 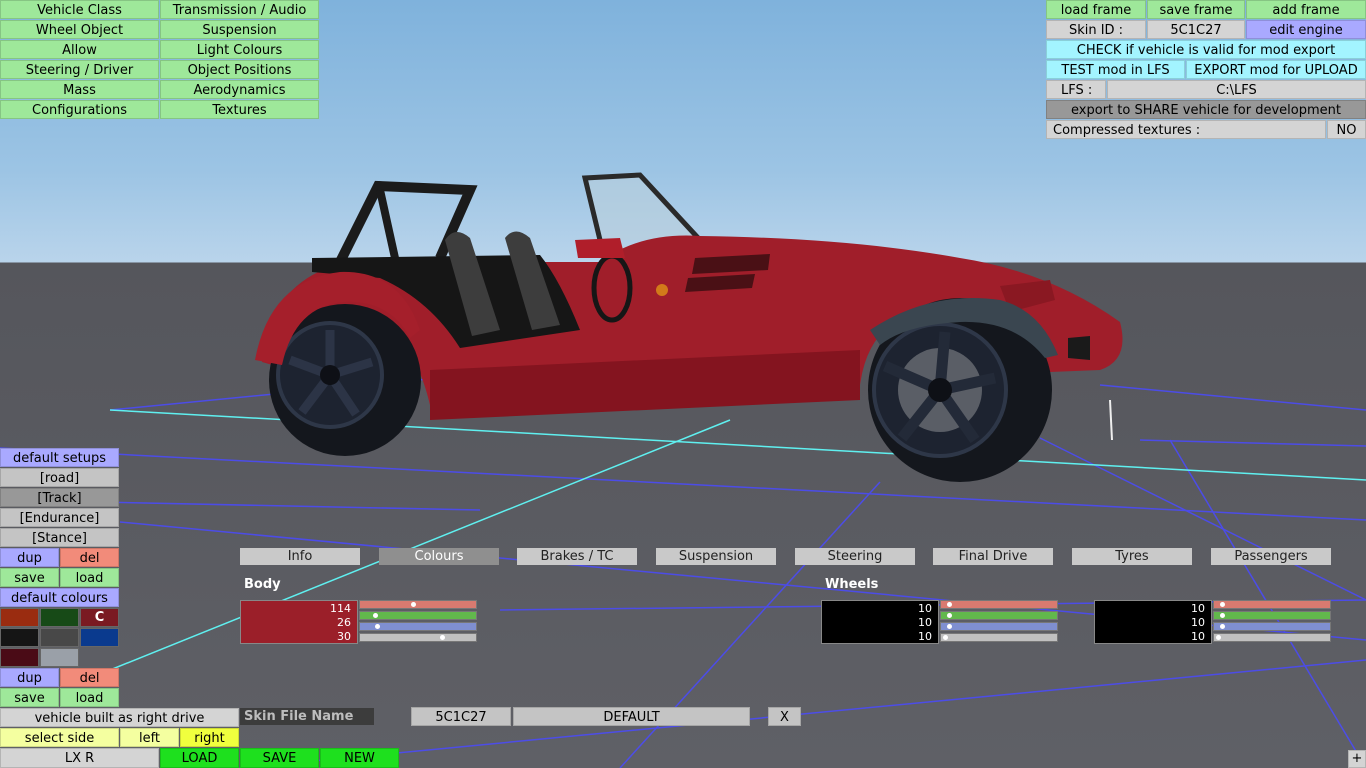 What do you see at coordinates (1357, 759) in the screenshot?
I see `corner-plus-button: +` at bounding box center [1357, 759].